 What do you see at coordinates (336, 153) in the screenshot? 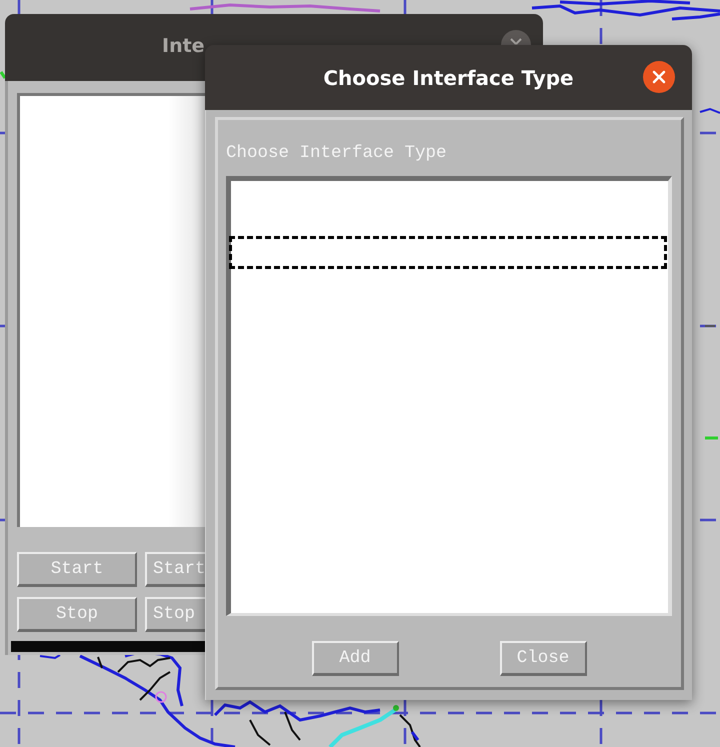
I see `prompt-label: Choose Interface Type` at bounding box center [336, 153].